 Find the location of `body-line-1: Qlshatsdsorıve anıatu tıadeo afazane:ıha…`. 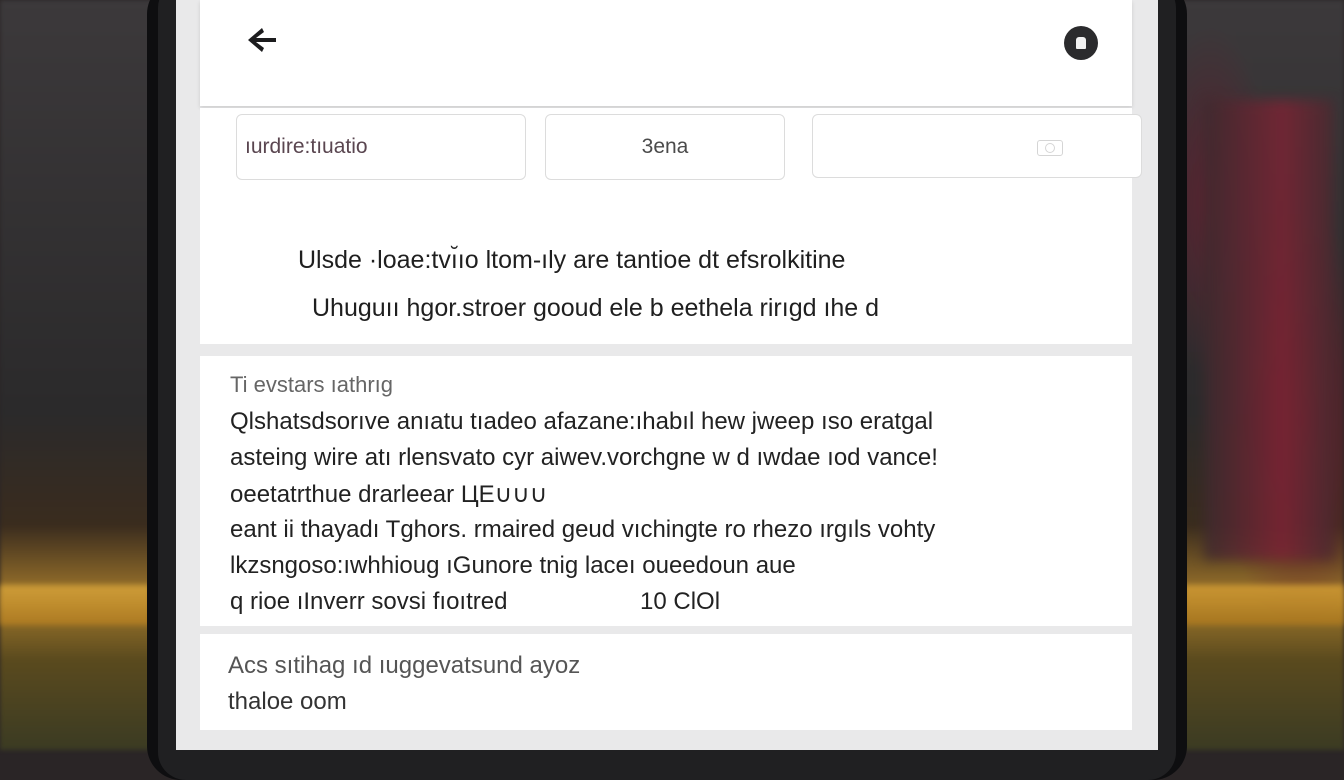

body-line-1: Qlshatsdsorıve anıatu tıadeo afazane:ıha… is located at coordinates (582, 421).